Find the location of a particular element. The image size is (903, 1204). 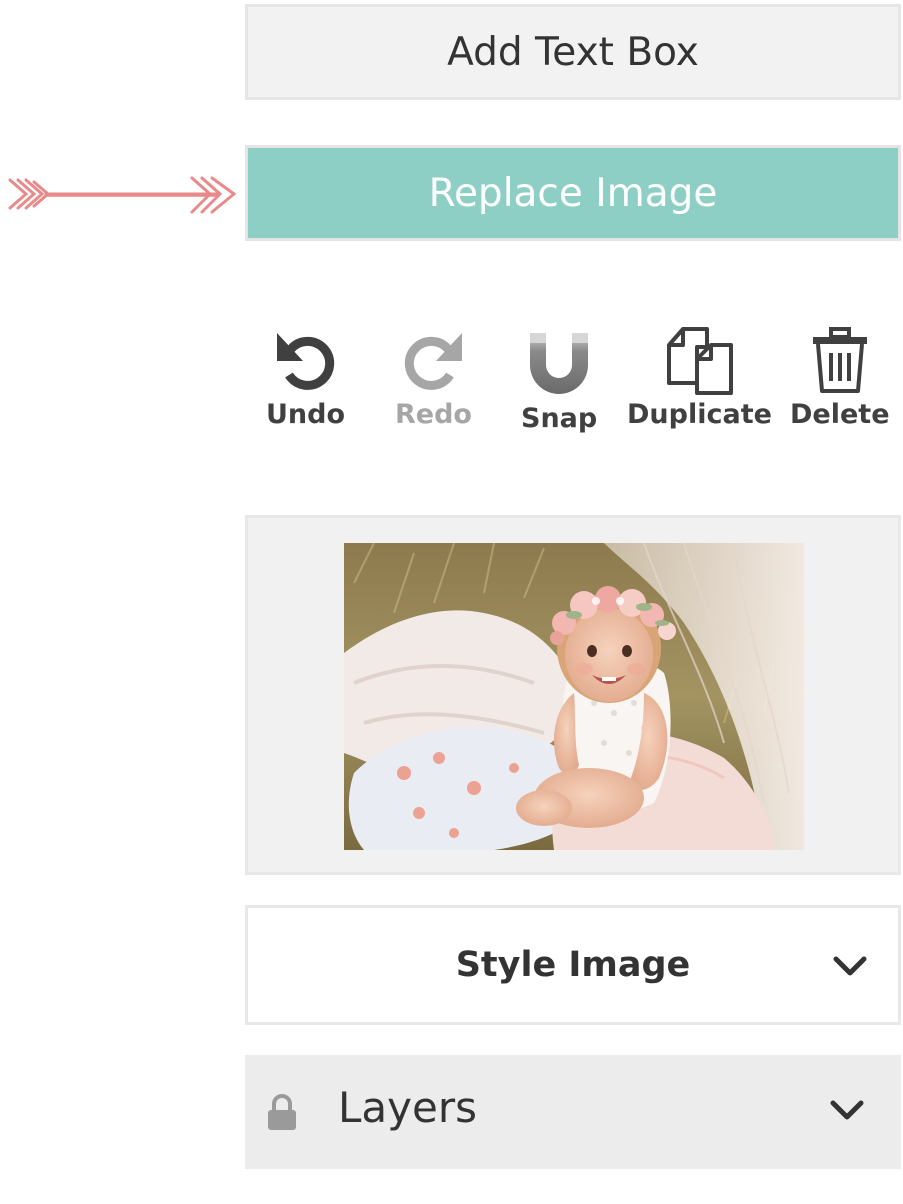

style-image-accordion: Style Image is located at coordinates (573, 965).